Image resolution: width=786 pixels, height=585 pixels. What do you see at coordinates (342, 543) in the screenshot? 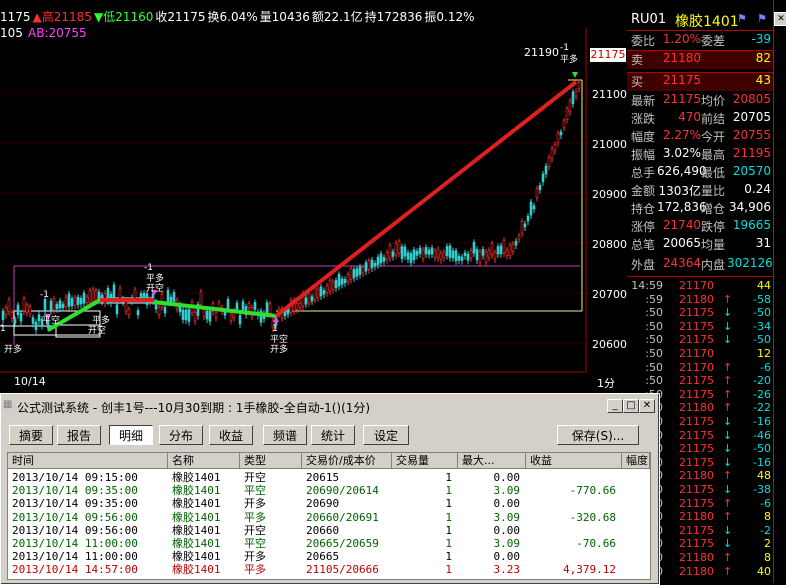
I see `cell-price: 20665/20659` at bounding box center [342, 543].